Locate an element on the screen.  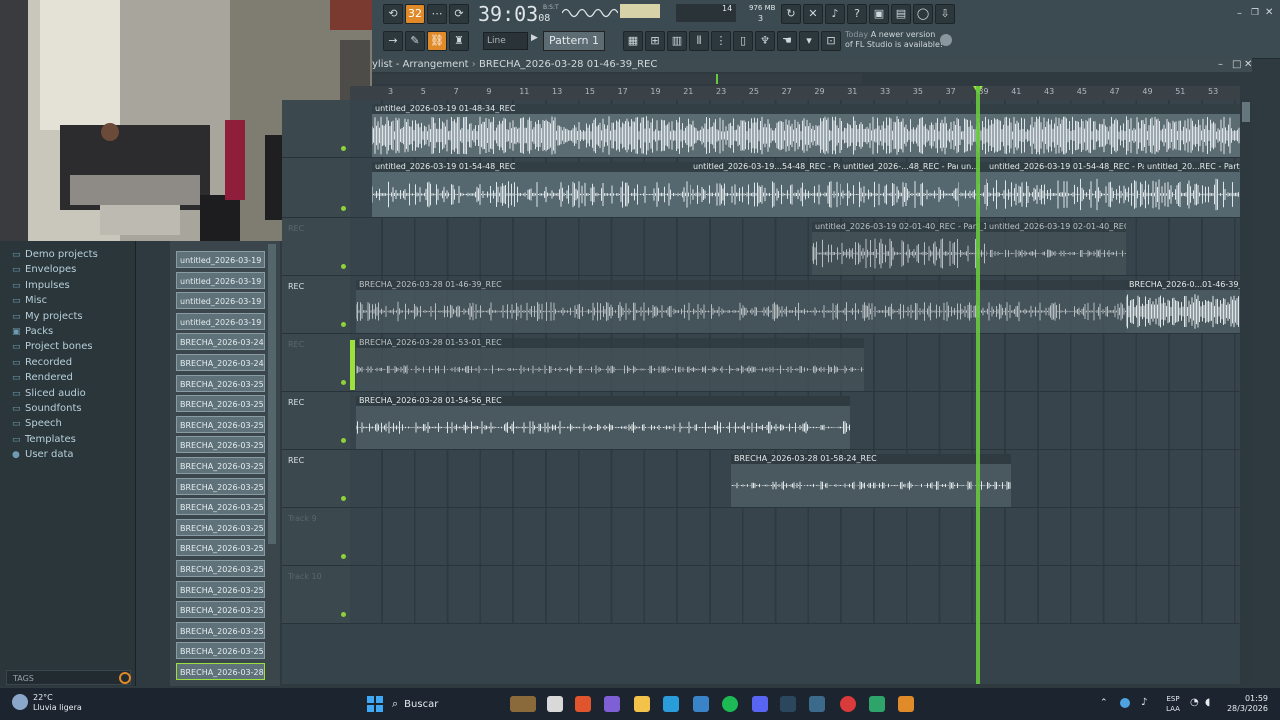
help-icon: ? is located at coordinates (857, 14).